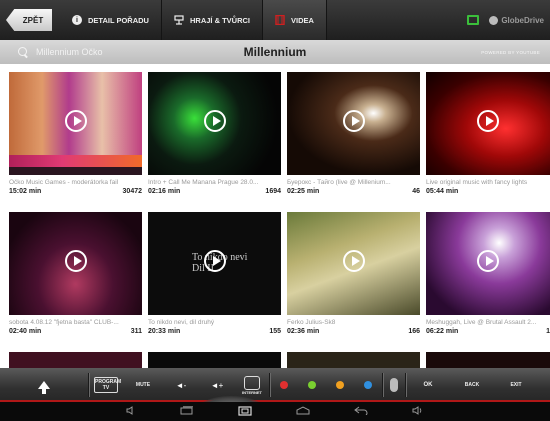  What do you see at coordinates (311, 322) in the screenshot?
I see `video-title: Ferko Julius-Sk8` at bounding box center [311, 322].